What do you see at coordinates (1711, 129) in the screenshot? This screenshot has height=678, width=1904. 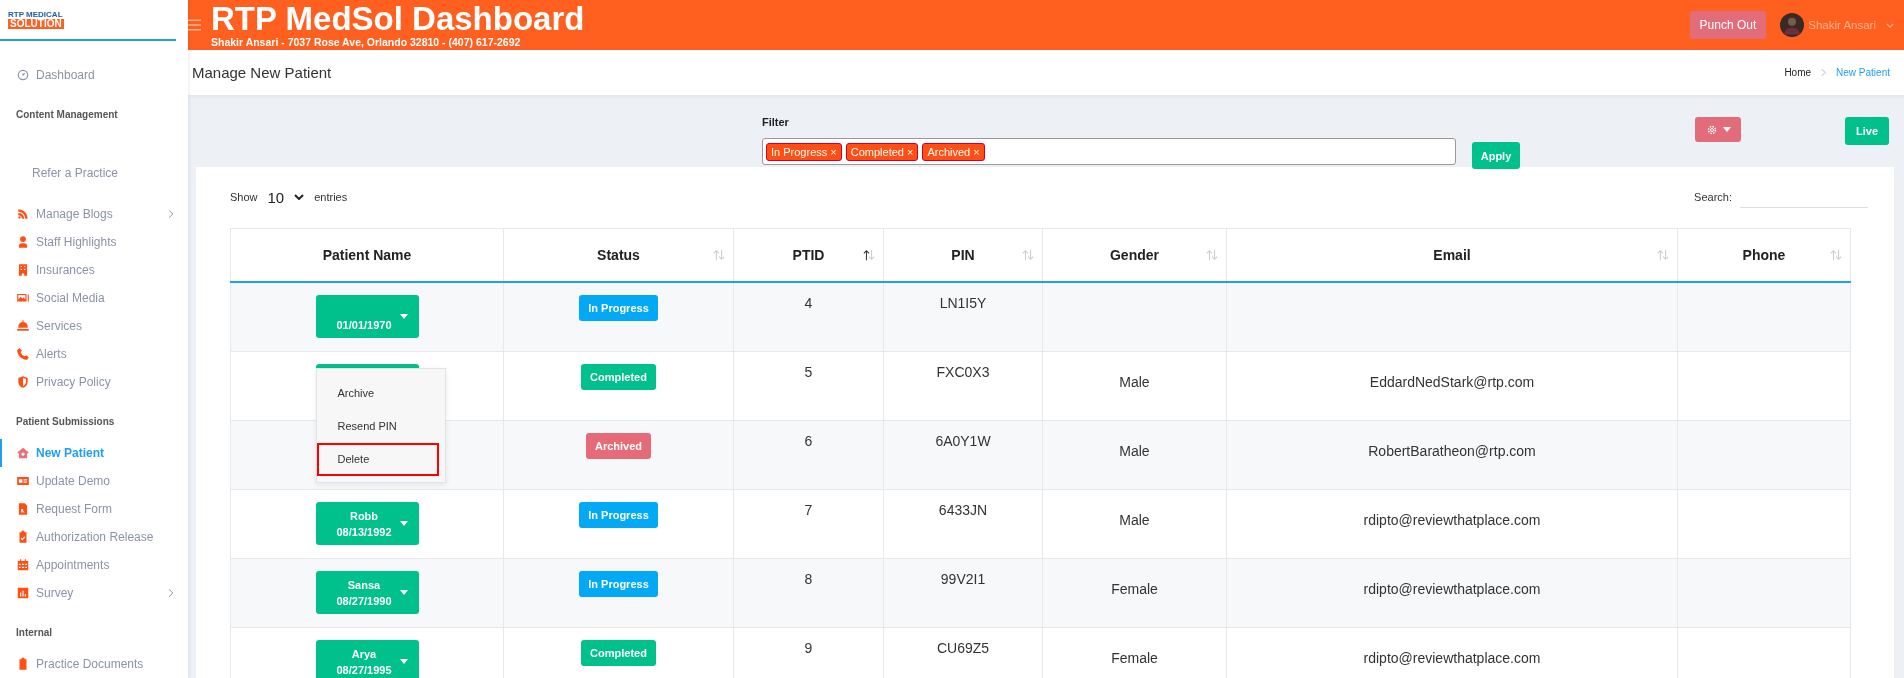 I see `gear-icon` at bounding box center [1711, 129].